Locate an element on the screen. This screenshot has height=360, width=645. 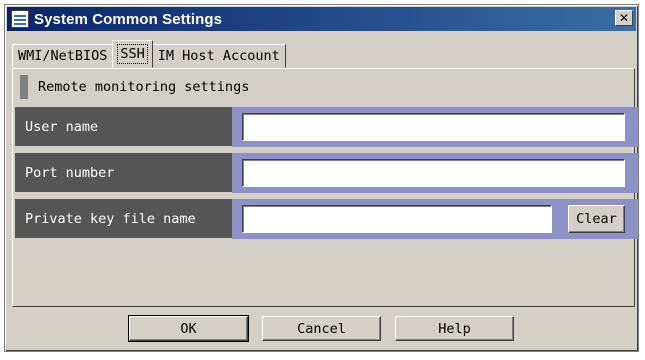
section-marker is located at coordinates (24, 87).